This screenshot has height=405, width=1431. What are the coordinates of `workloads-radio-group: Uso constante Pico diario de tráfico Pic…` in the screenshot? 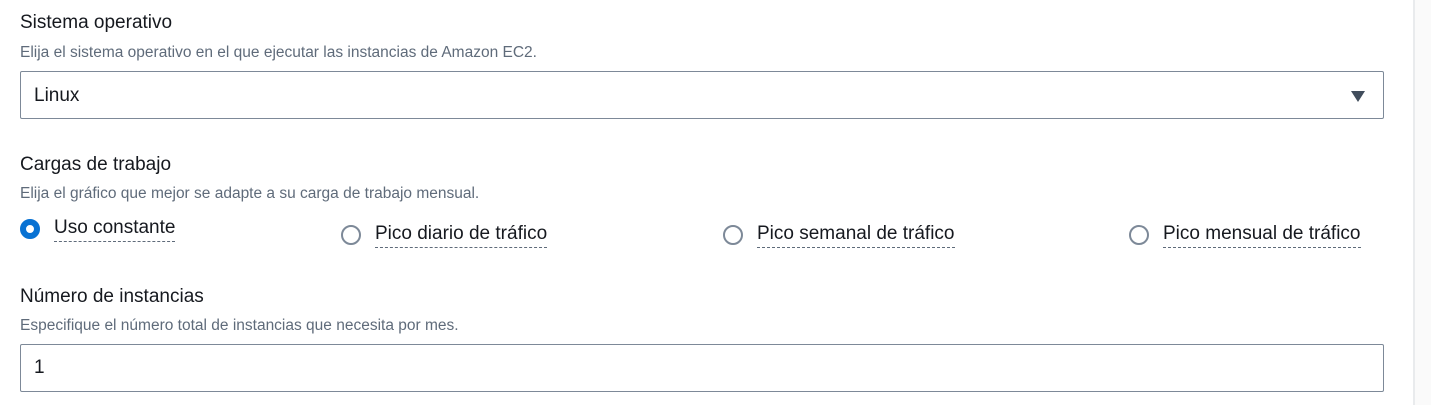 It's located at (702, 232).